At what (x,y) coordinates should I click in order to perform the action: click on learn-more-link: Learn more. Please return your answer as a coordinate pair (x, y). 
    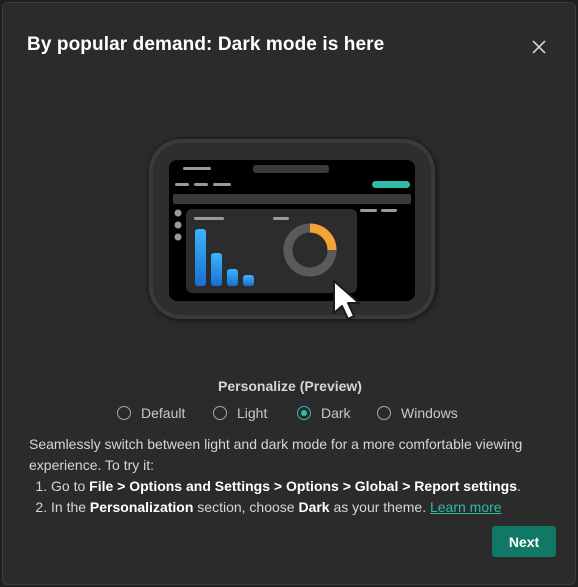
    Looking at the image, I should click on (466, 507).